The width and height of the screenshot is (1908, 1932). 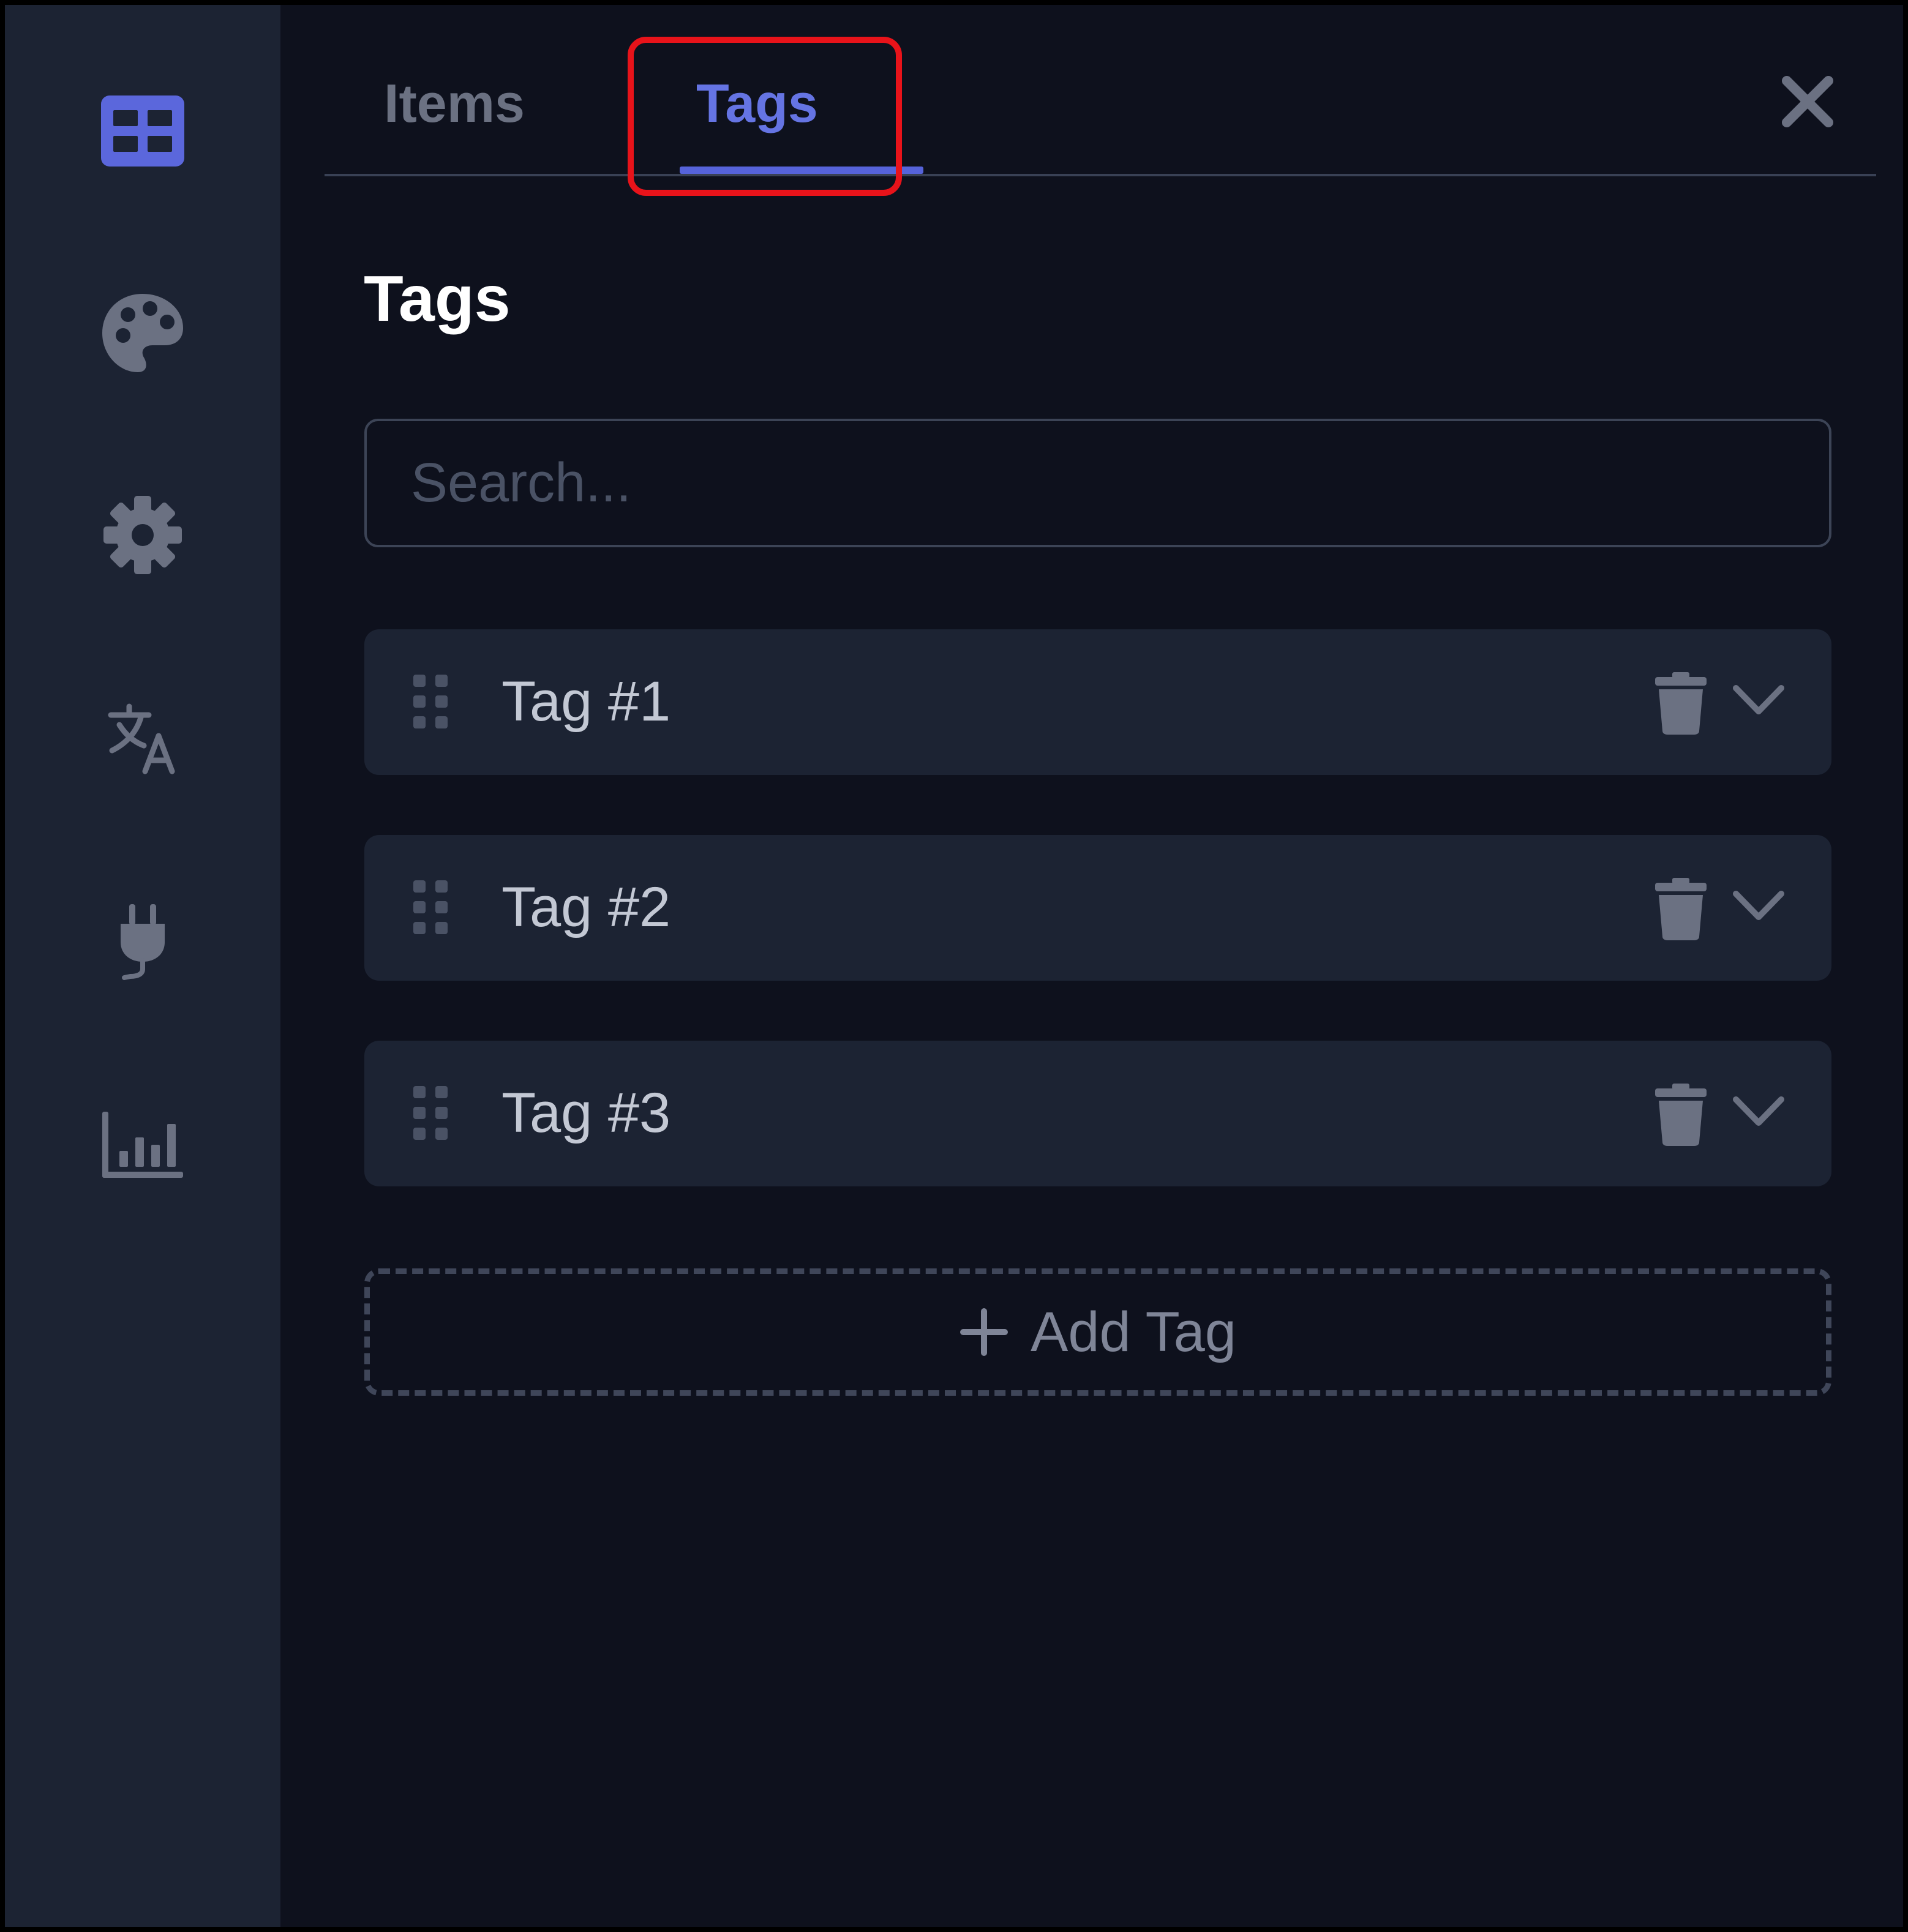 What do you see at coordinates (586, 1113) in the screenshot?
I see `tag-label: Tag #3` at bounding box center [586, 1113].